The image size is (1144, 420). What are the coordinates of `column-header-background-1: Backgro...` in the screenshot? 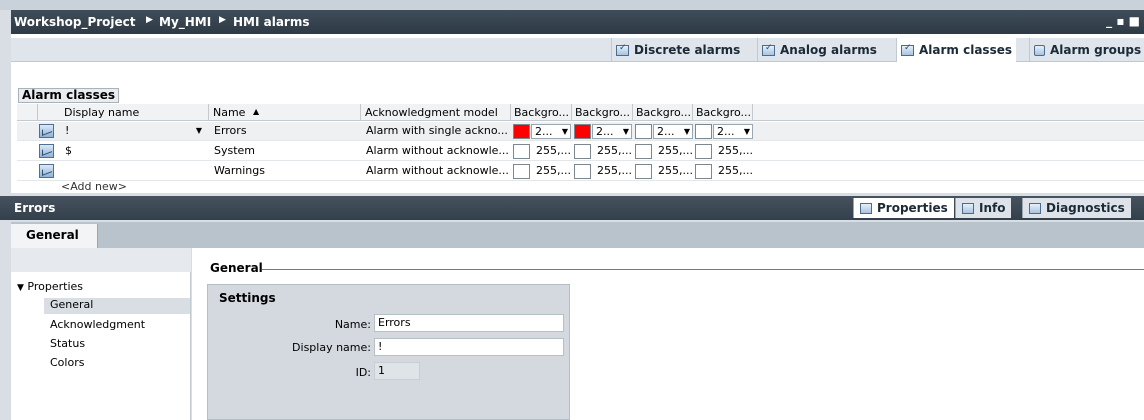 It's located at (541, 112).